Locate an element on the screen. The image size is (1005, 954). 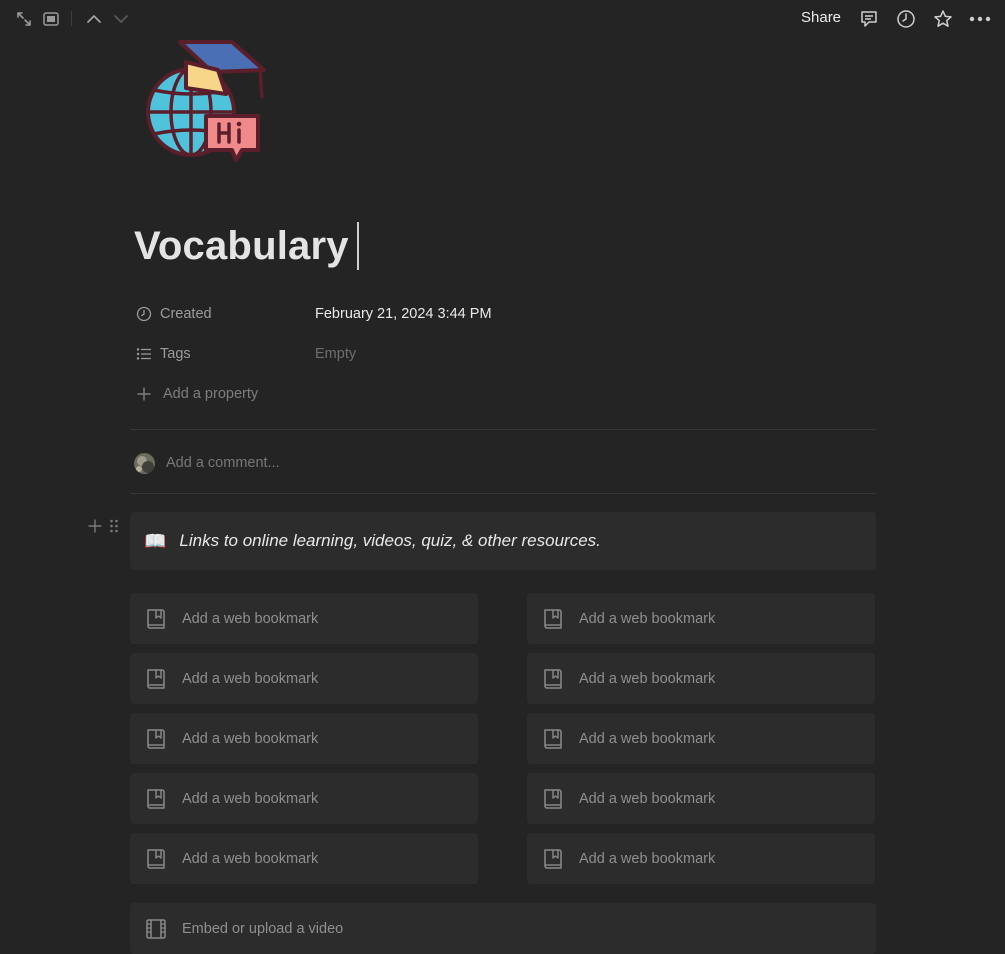
sidebar-peek-icon is located at coordinates (51, 19).